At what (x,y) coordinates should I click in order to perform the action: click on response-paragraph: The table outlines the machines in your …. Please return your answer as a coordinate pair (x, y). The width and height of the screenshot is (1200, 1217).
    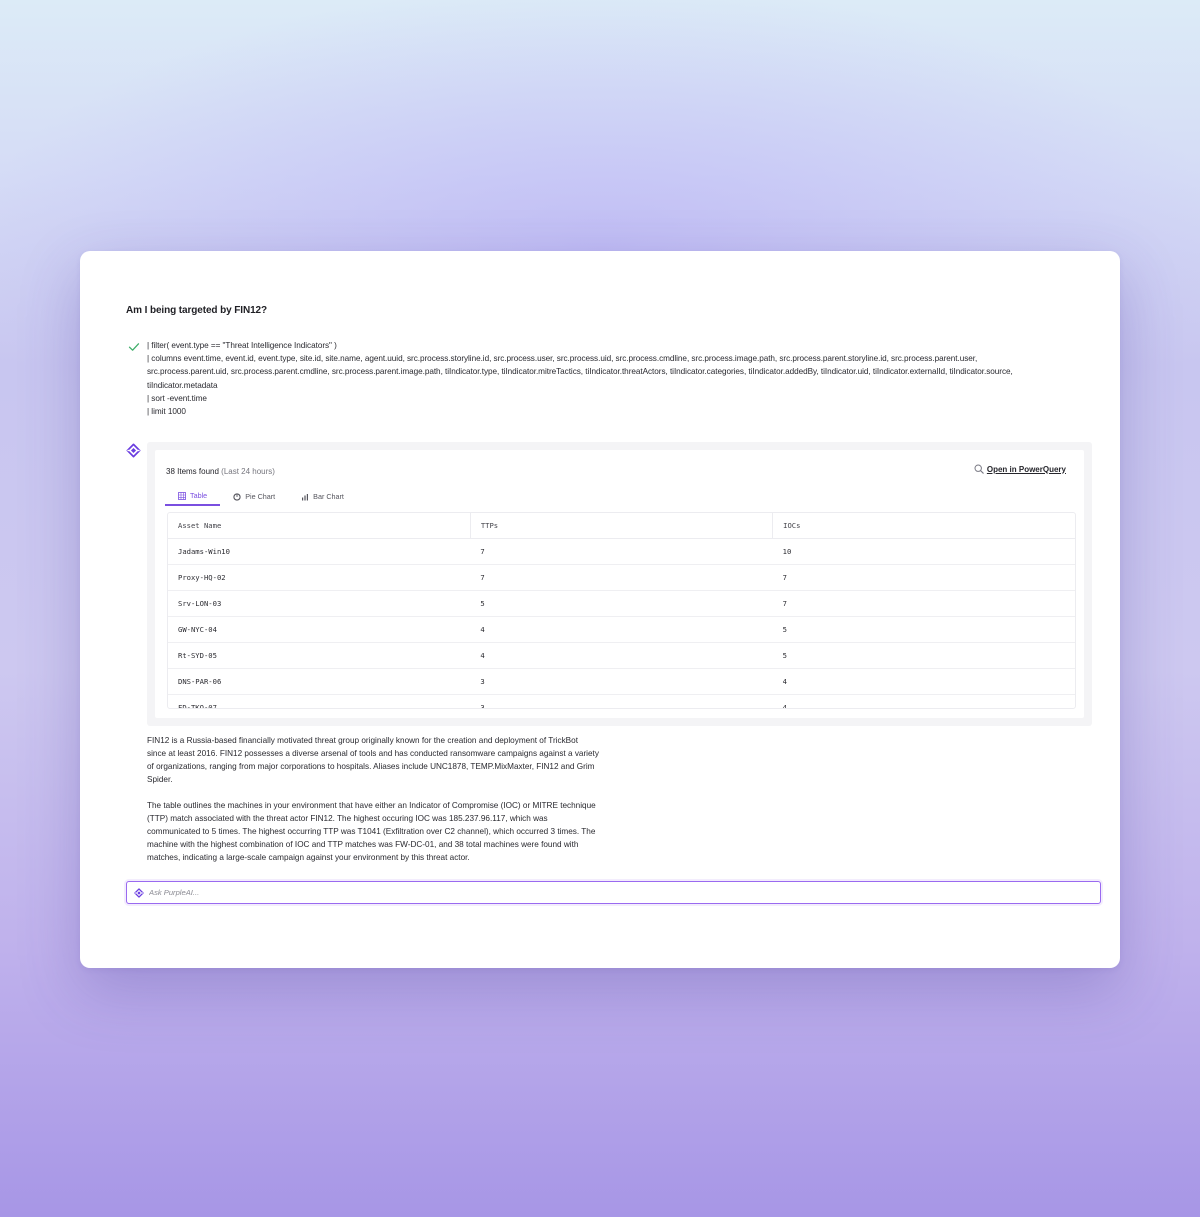
    Looking at the image, I should click on (371, 831).